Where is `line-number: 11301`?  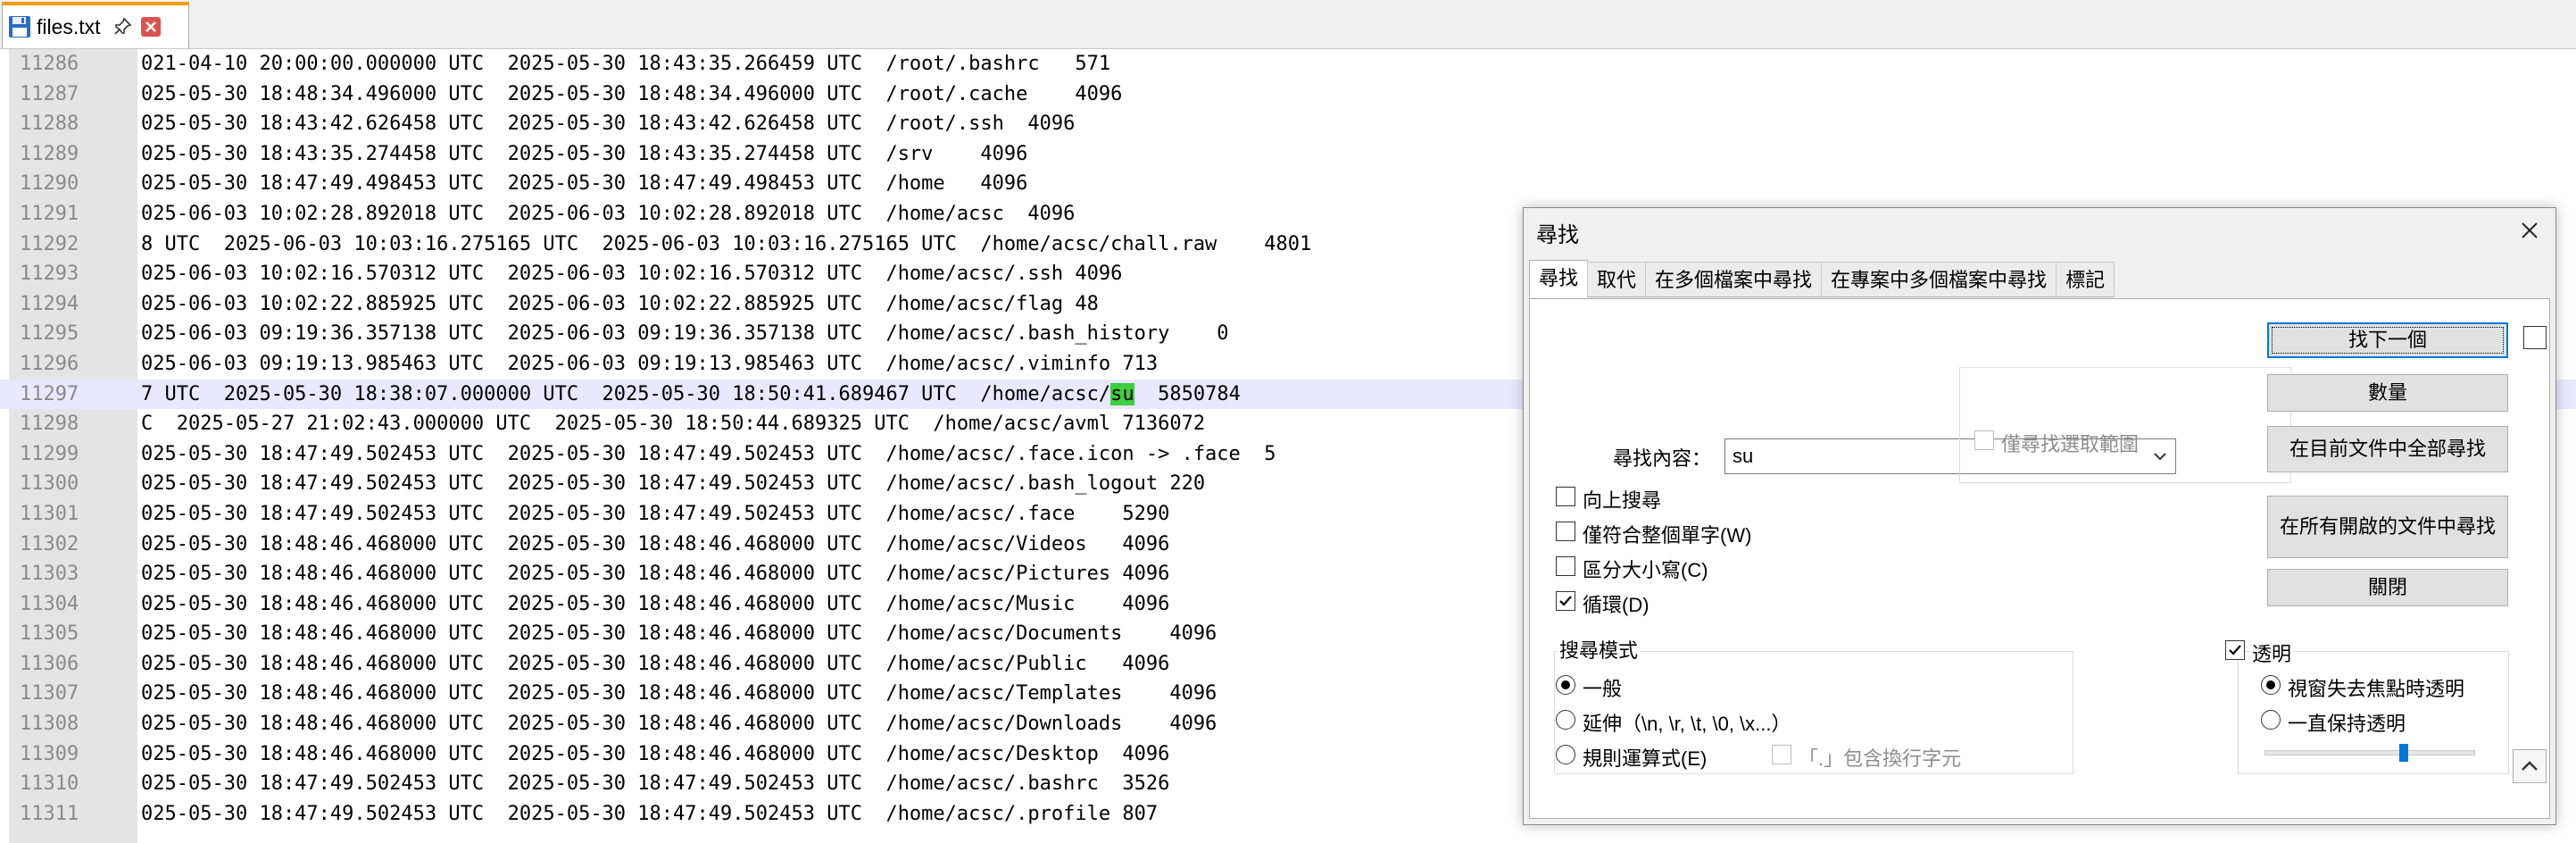
line-number: 11301 is located at coordinates (50, 513).